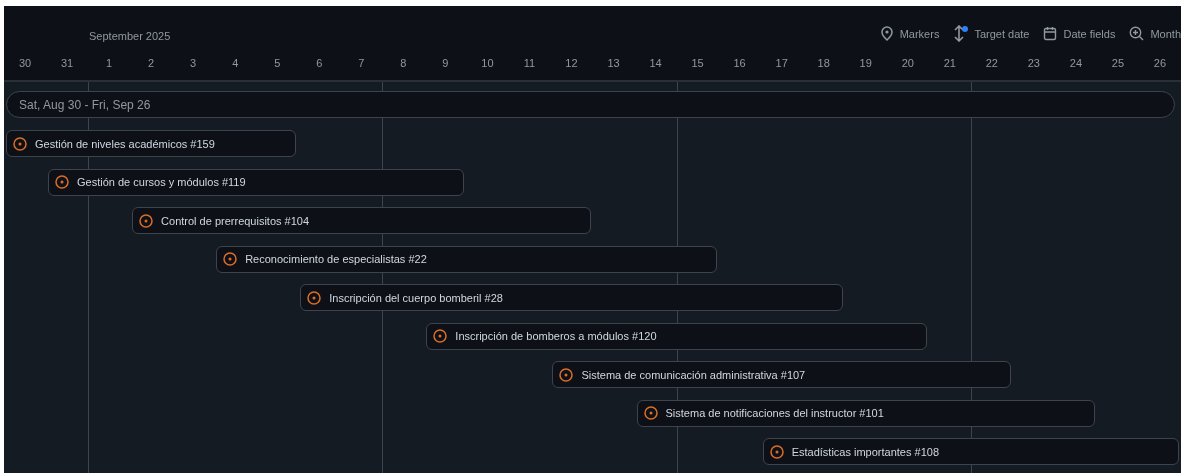 This screenshot has width=1181, height=473. Describe the element at coordinates (109, 63) in the screenshot. I see `day-number: 1` at that location.